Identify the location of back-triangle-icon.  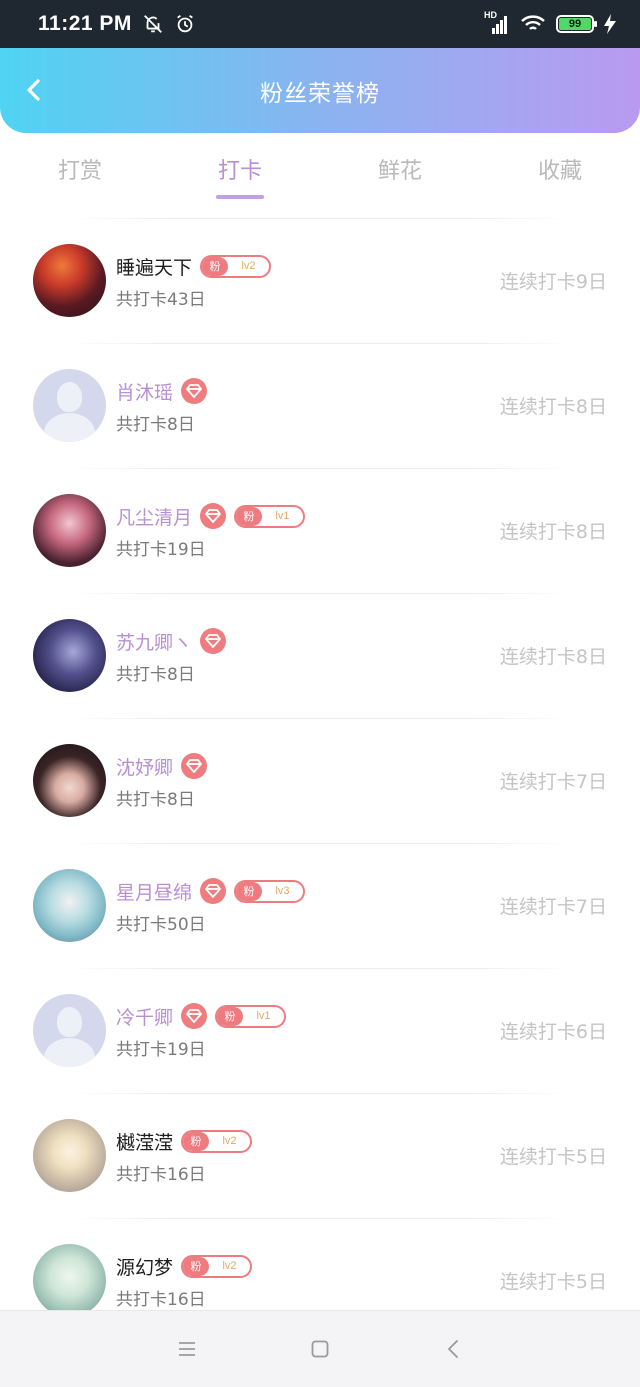
(453, 1349).